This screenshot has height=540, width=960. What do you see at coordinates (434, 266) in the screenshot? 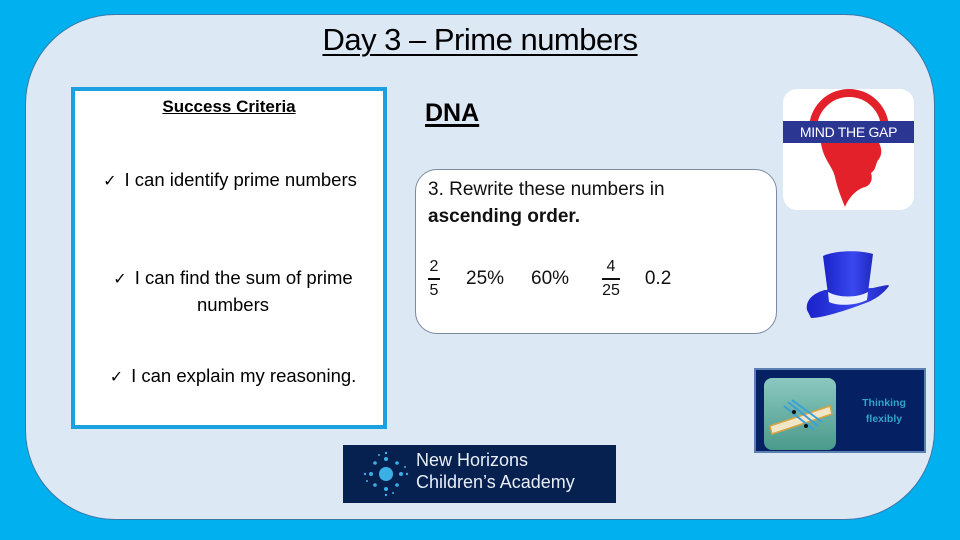
I see `numerator: 2` at bounding box center [434, 266].